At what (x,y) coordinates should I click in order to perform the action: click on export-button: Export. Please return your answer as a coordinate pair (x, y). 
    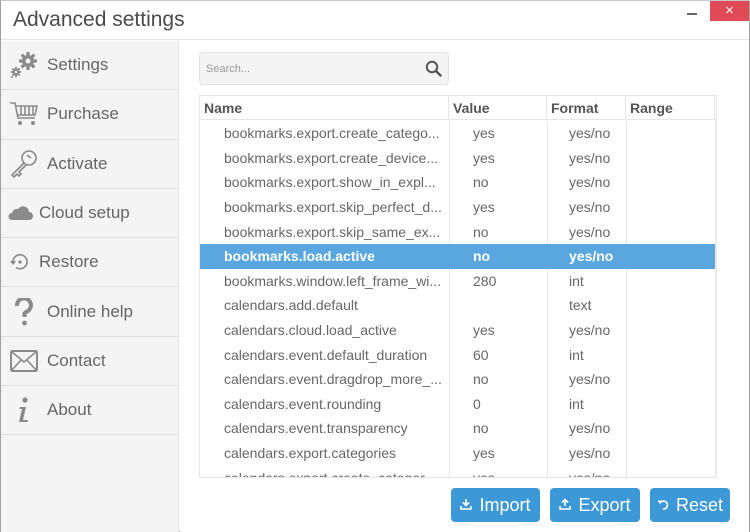
    Looking at the image, I should click on (595, 505).